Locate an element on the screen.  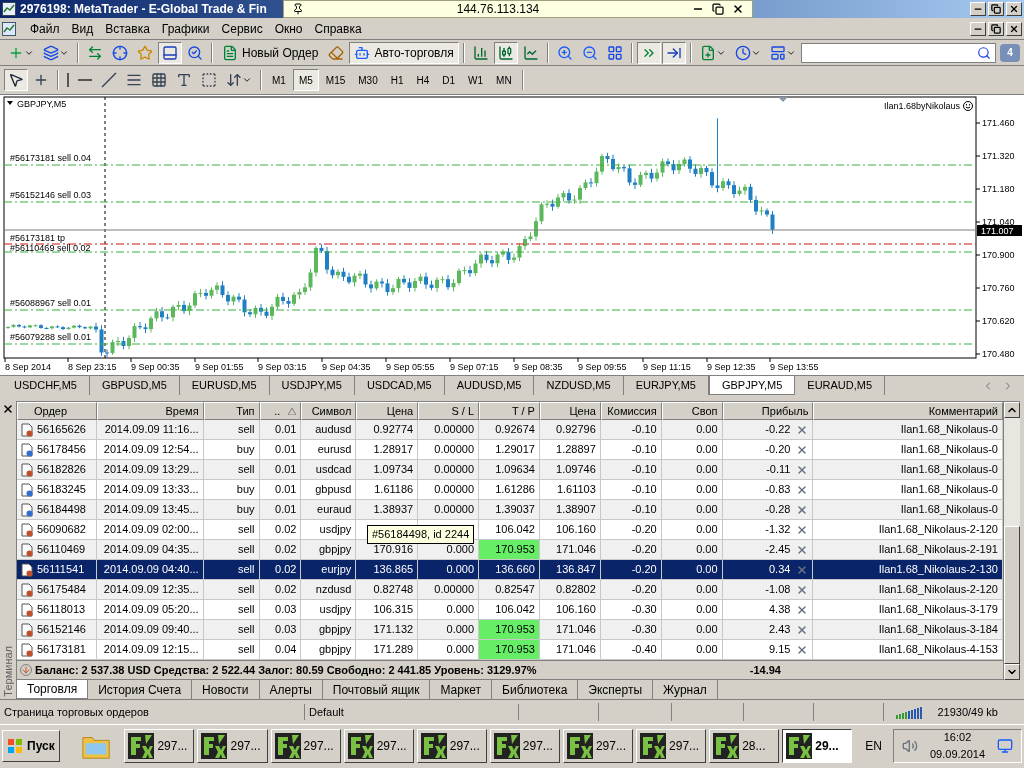
order-row: 56110469 2014.09.09 04:35... sell 0.02 gbpjpy 170.916 0.000 170.953 171.046 -0.20 0.00 -2.45 Ilan1.68_Nikolaus-2-191 is located at coordinates (510, 550).